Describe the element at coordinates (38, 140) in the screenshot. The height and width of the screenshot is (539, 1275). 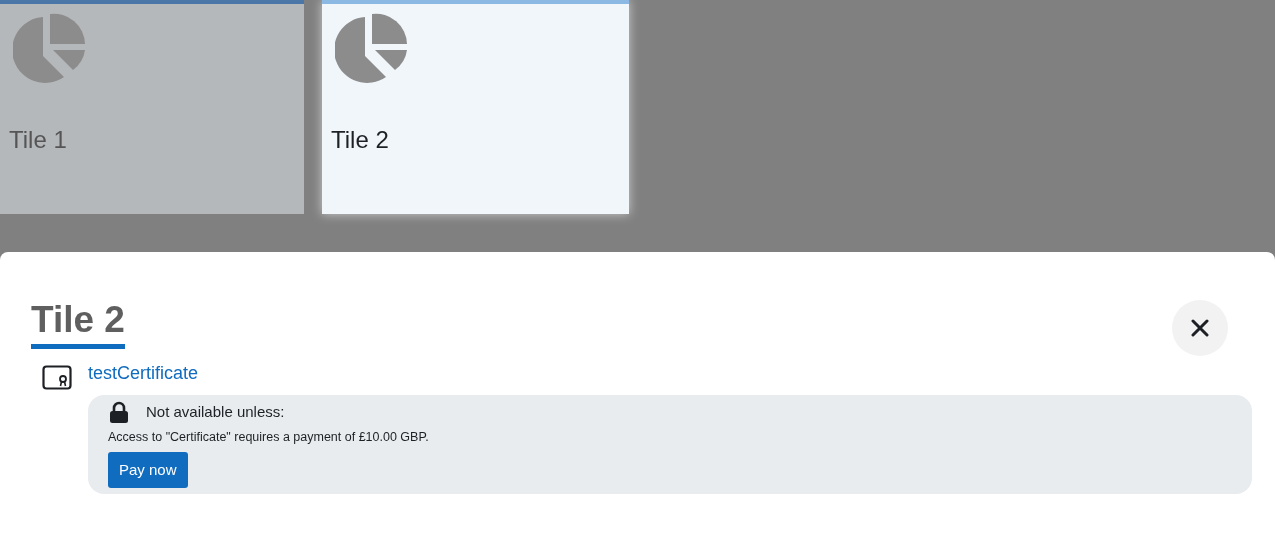
I see `tile-label: Tile 1` at that location.